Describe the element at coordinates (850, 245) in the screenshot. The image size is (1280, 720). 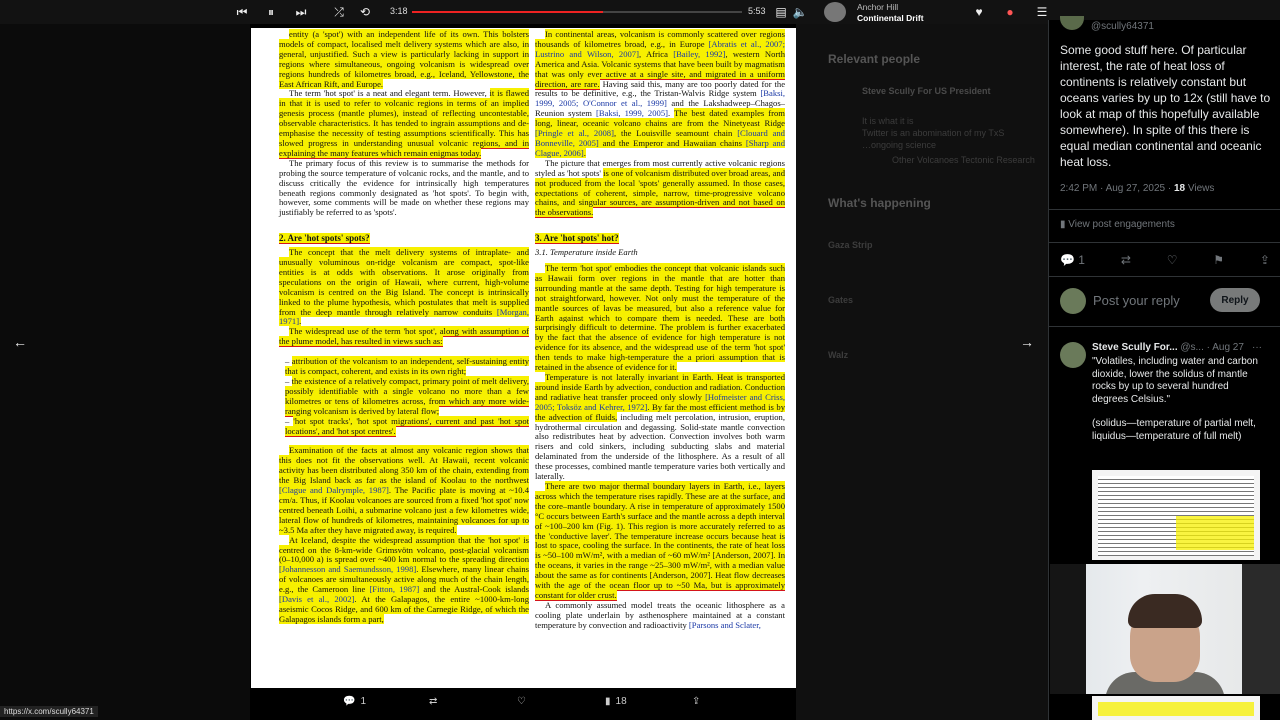
I see `trend-item: Gaza Strip` at that location.